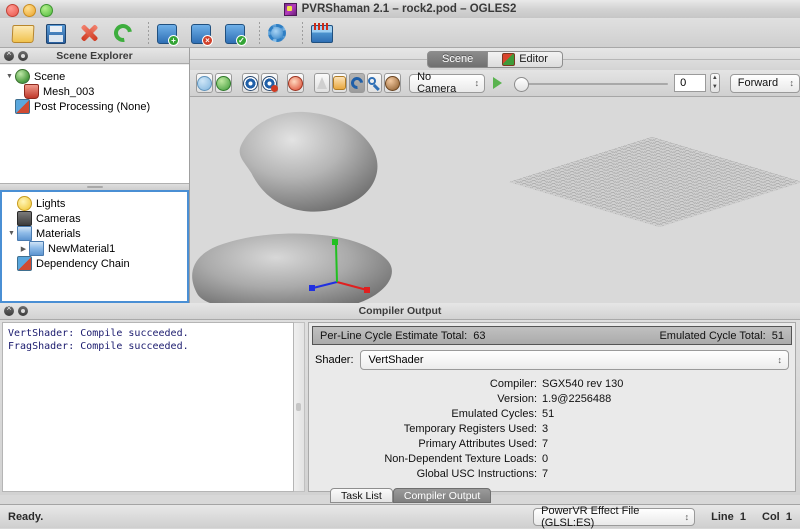 This screenshot has width=800, height=529. I want to click on tree-item-label: Mesh_003, so click(68, 92).